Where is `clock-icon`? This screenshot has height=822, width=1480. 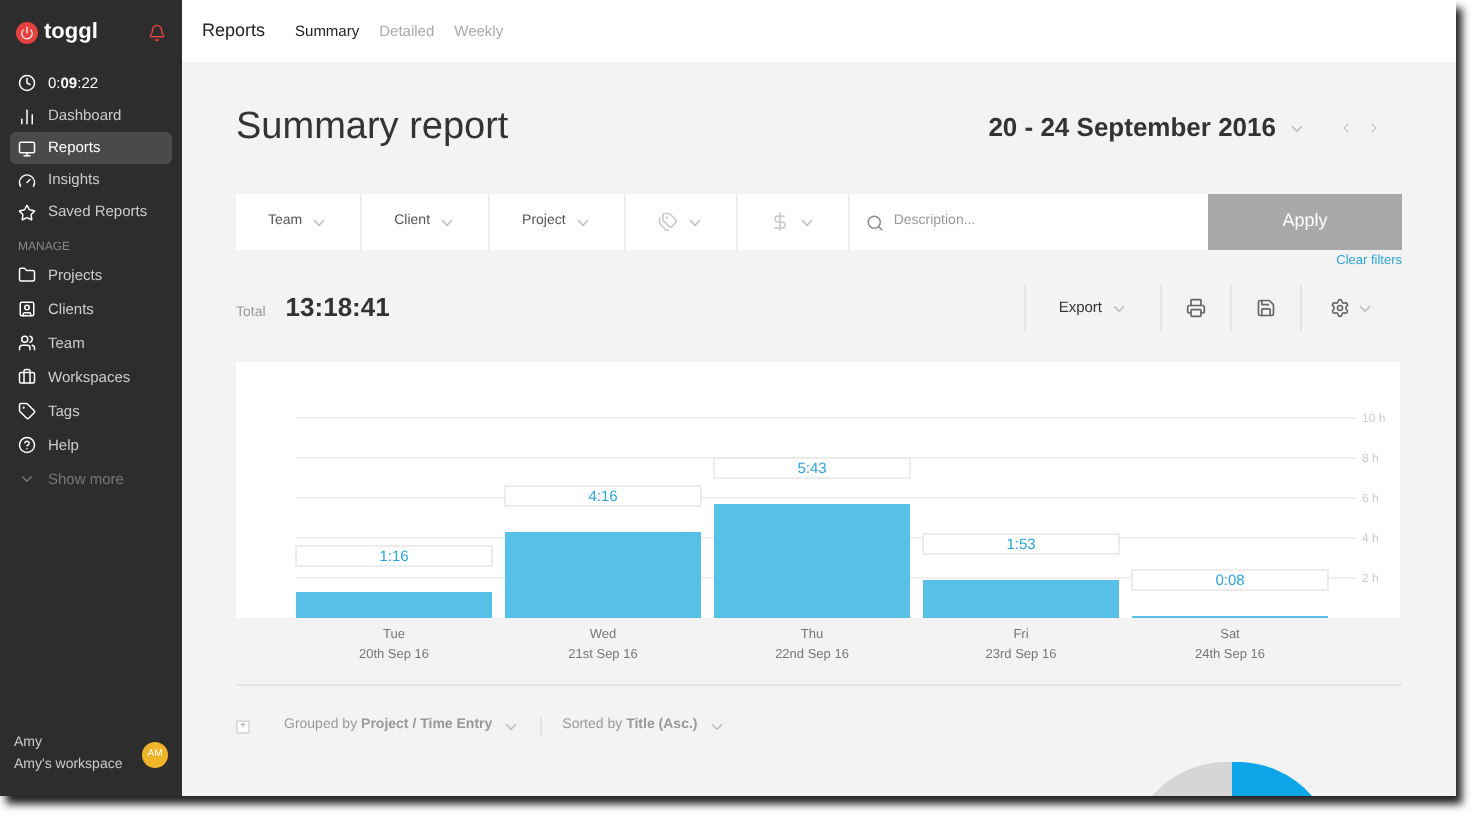 clock-icon is located at coordinates (27, 83).